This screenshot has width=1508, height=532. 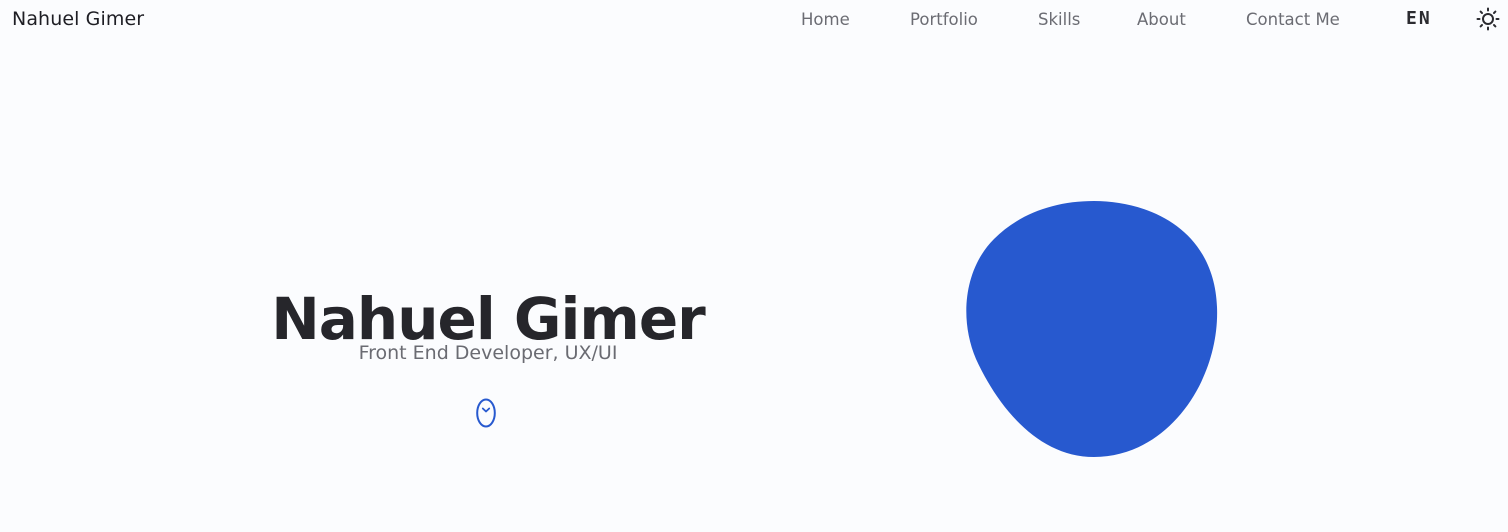 What do you see at coordinates (1419, 18) in the screenshot?
I see `language-toggle: EN` at bounding box center [1419, 18].